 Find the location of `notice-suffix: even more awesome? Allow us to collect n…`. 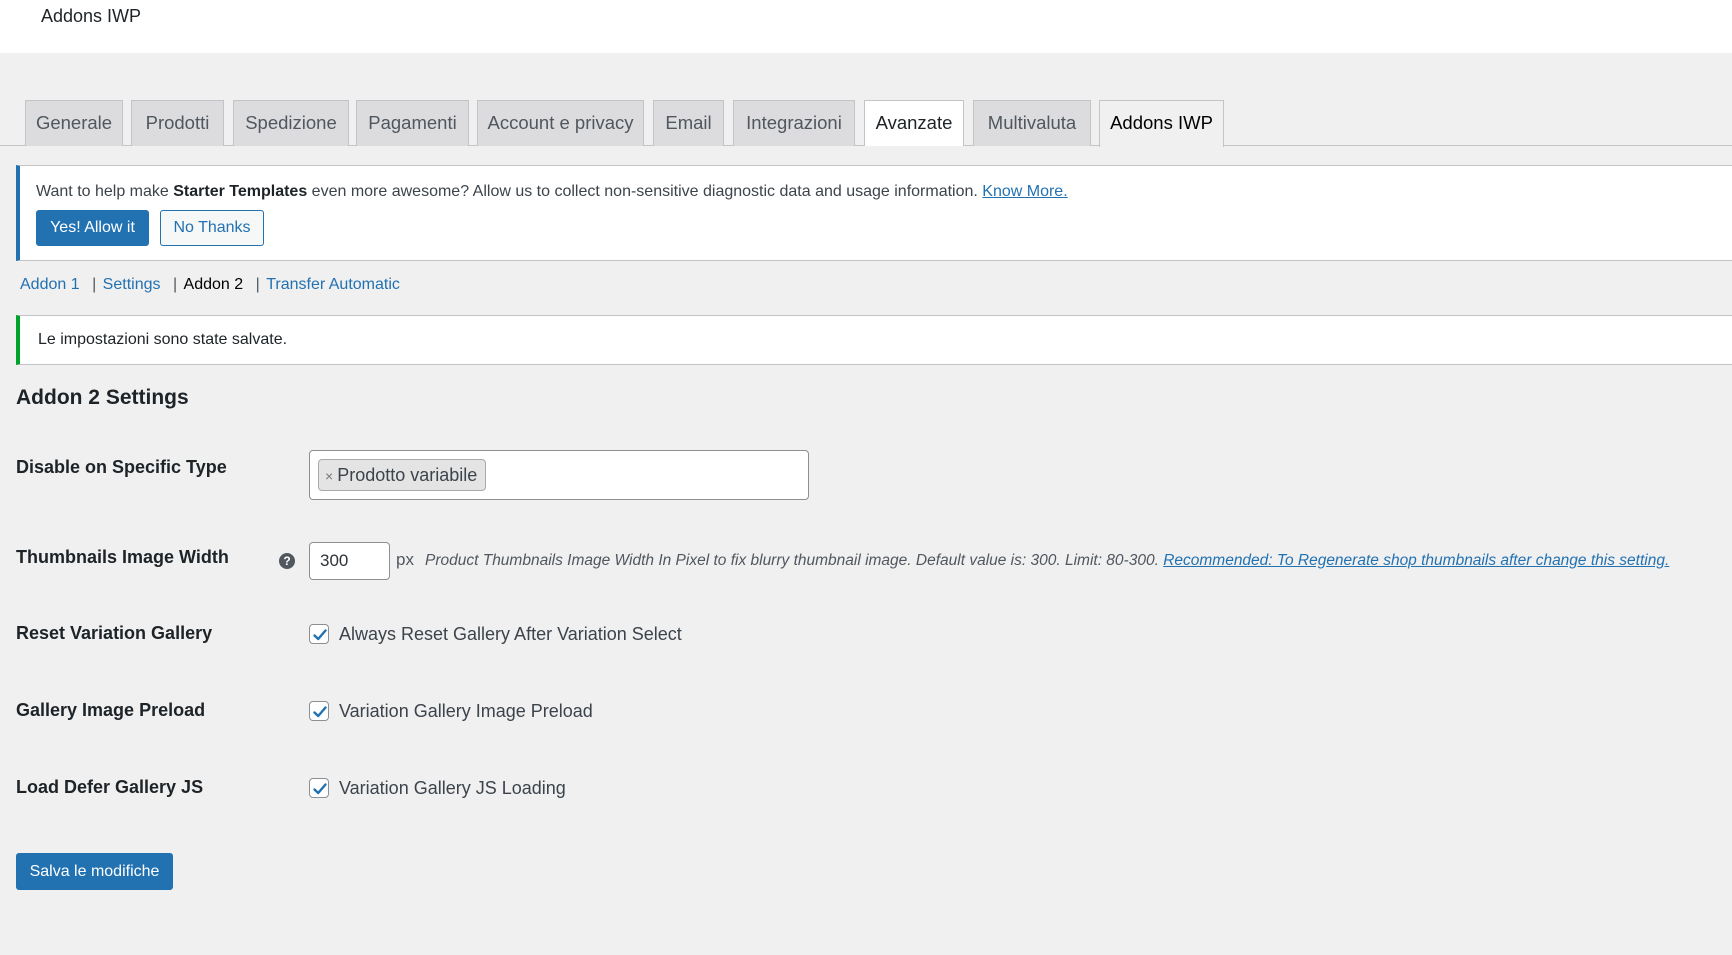

notice-suffix: even more awesome? Allow us to collect n… is located at coordinates (645, 191).